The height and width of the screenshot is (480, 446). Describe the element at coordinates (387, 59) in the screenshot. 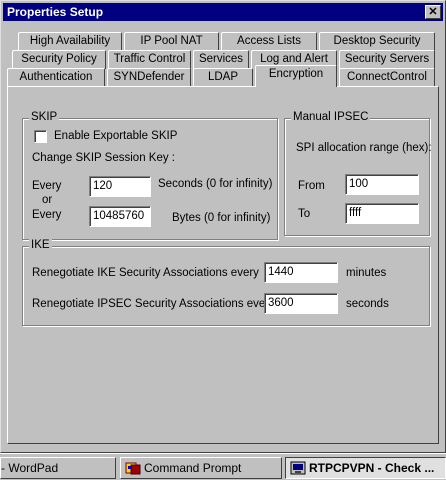

I see `tab-security-servers: Security Servers` at that location.